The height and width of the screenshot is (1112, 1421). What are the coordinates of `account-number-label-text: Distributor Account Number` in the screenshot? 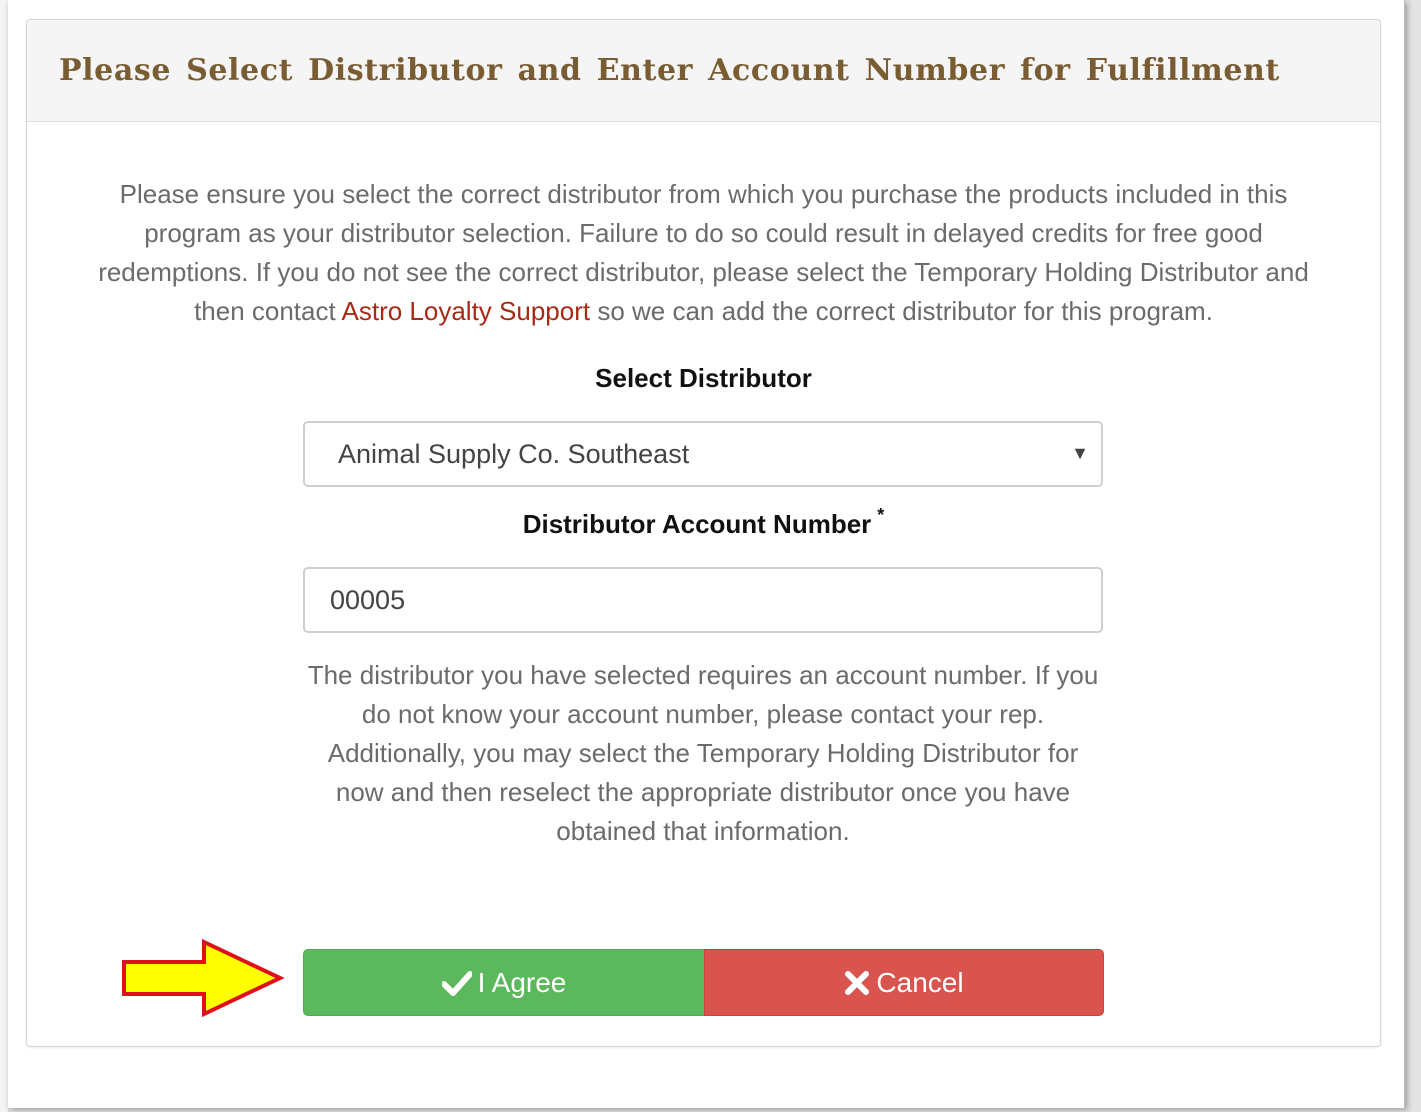 It's located at (697, 524).